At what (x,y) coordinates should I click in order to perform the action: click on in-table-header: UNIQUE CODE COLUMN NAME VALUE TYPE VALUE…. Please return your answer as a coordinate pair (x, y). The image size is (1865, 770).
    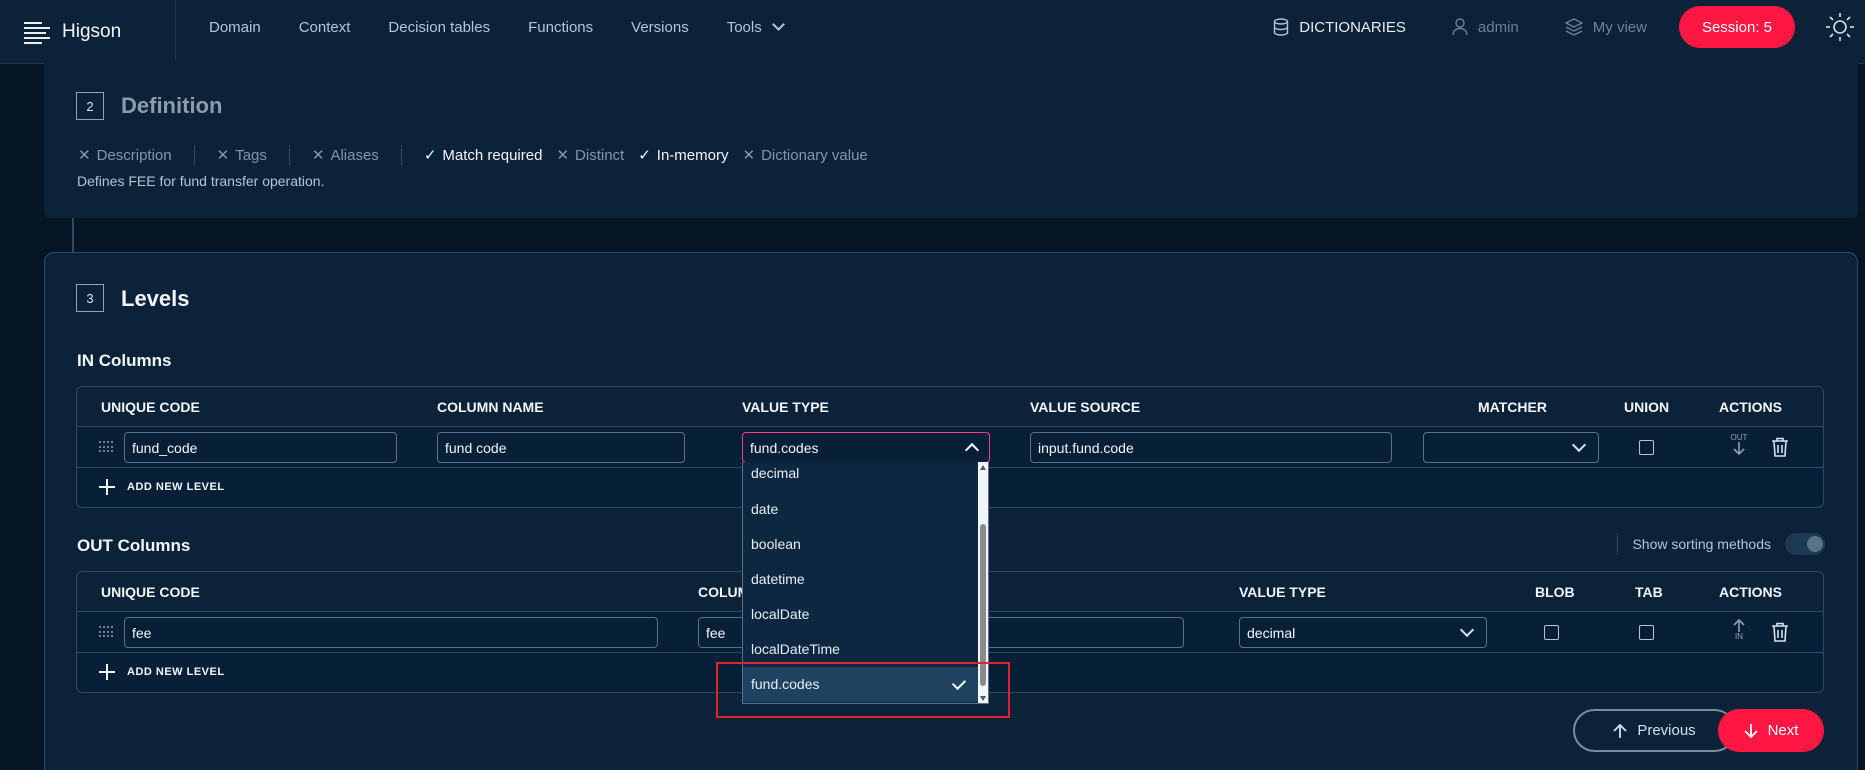
    Looking at the image, I should click on (950, 407).